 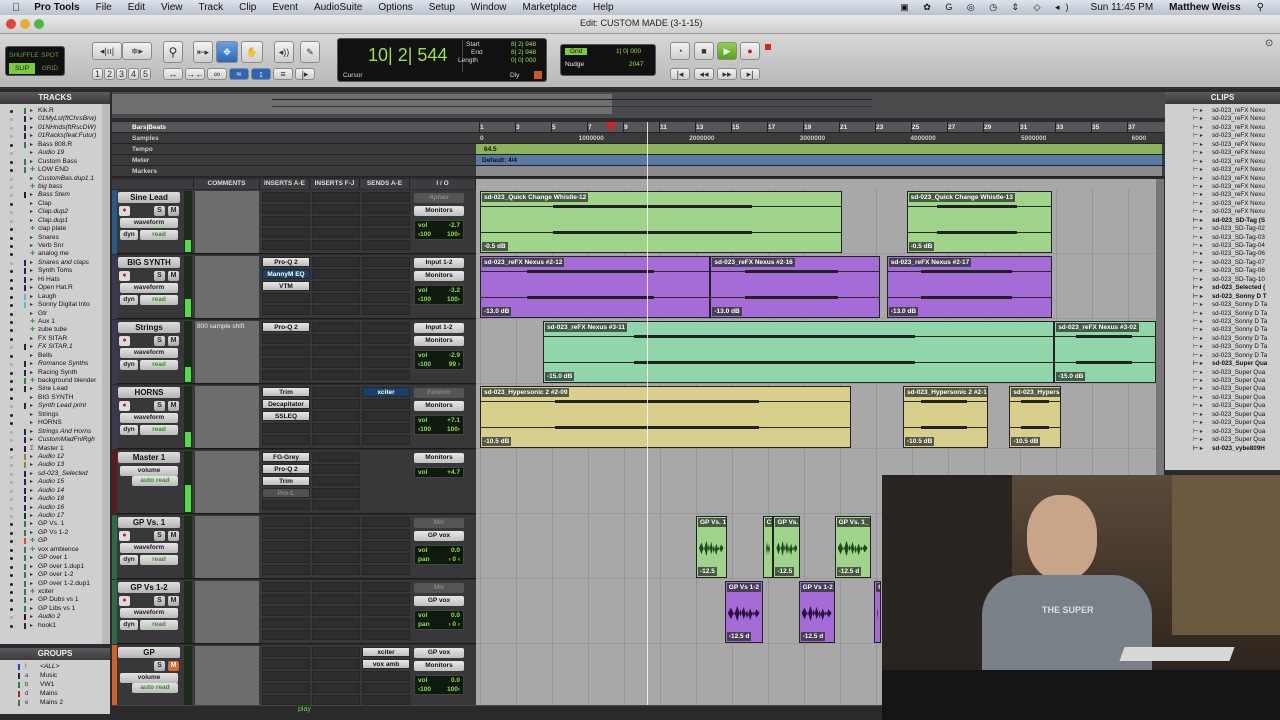 I want to click on track-list-item: ✚ background blender, so click(x=55, y=381).